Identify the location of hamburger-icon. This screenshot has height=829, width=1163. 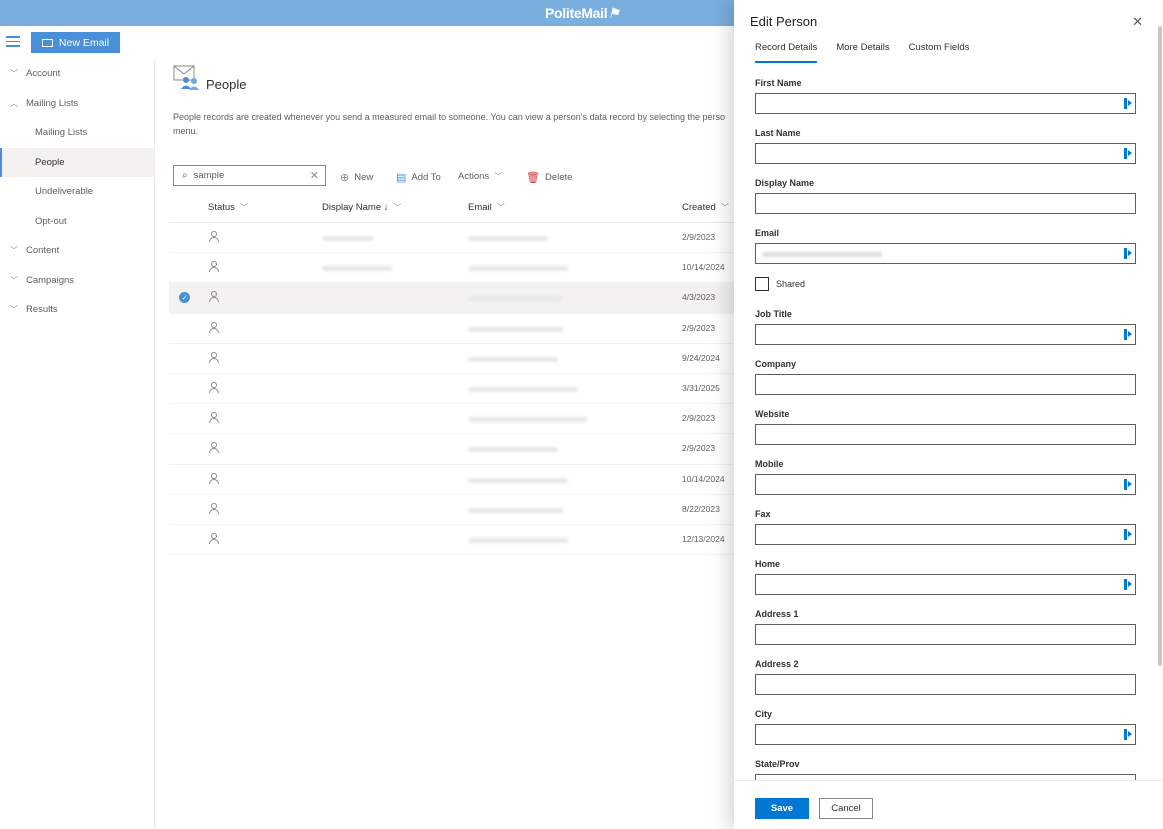
(13, 42).